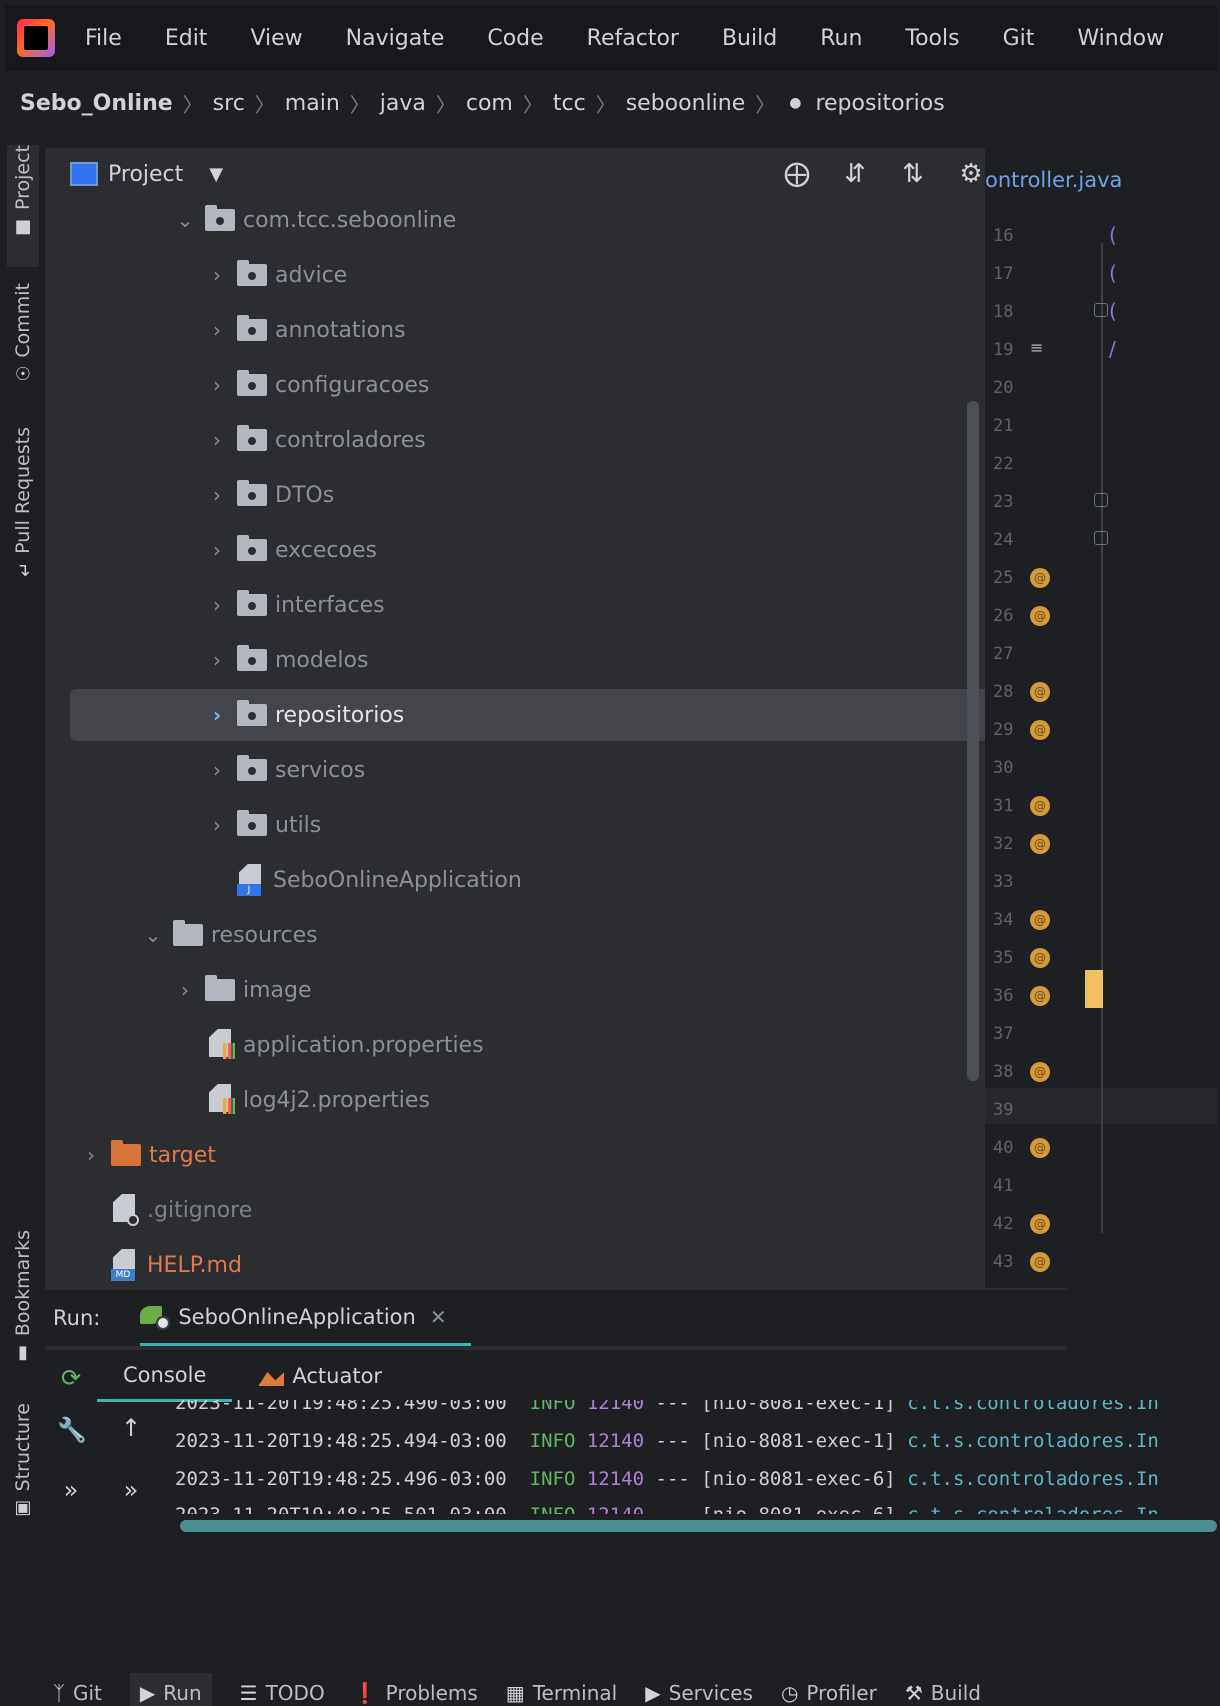 The height and width of the screenshot is (1706, 1220). I want to click on collapse-all-icon: ⇅, so click(913, 174).